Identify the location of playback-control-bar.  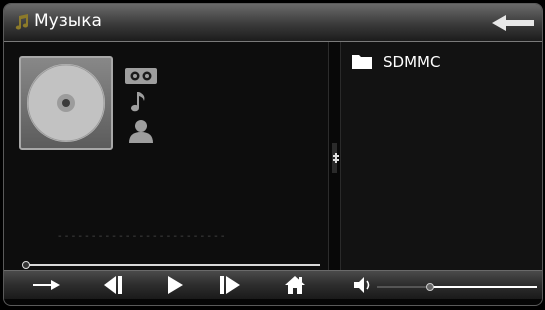
(273, 284).